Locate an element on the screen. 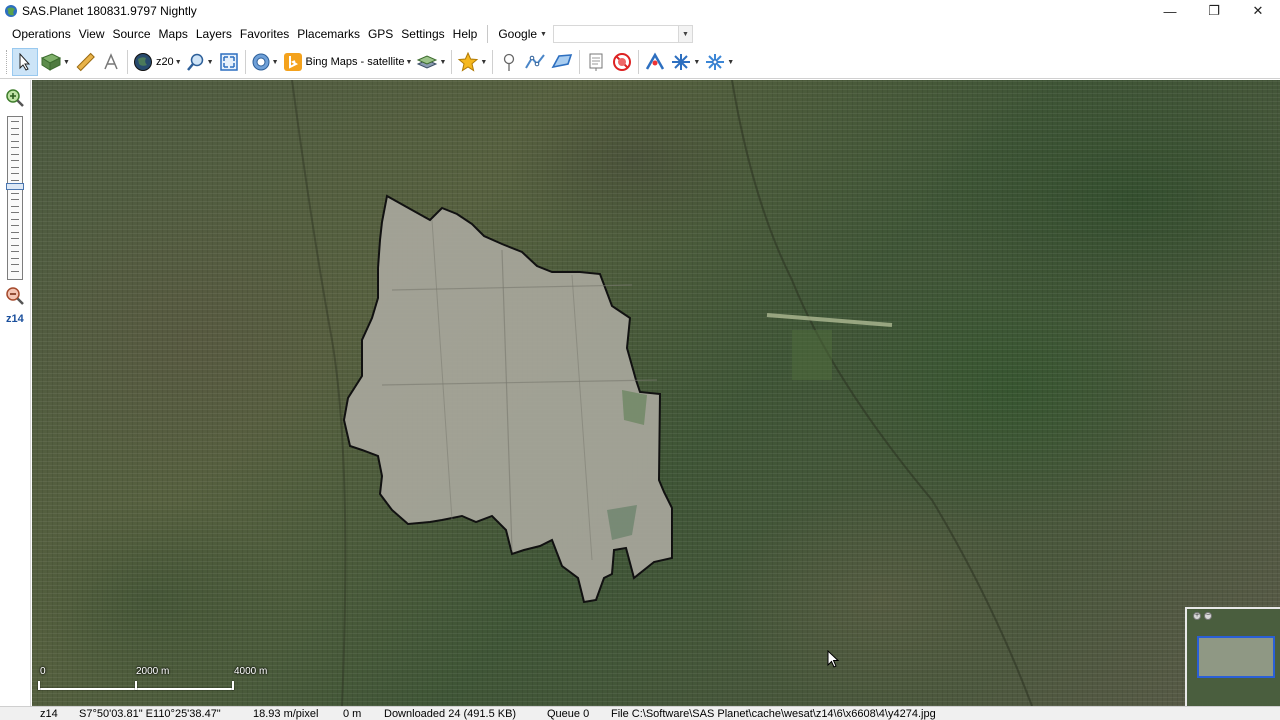 Image resolution: width=1280 pixels, height=720 pixels. zoom-level-button: z20 ▼ is located at coordinates (157, 62).